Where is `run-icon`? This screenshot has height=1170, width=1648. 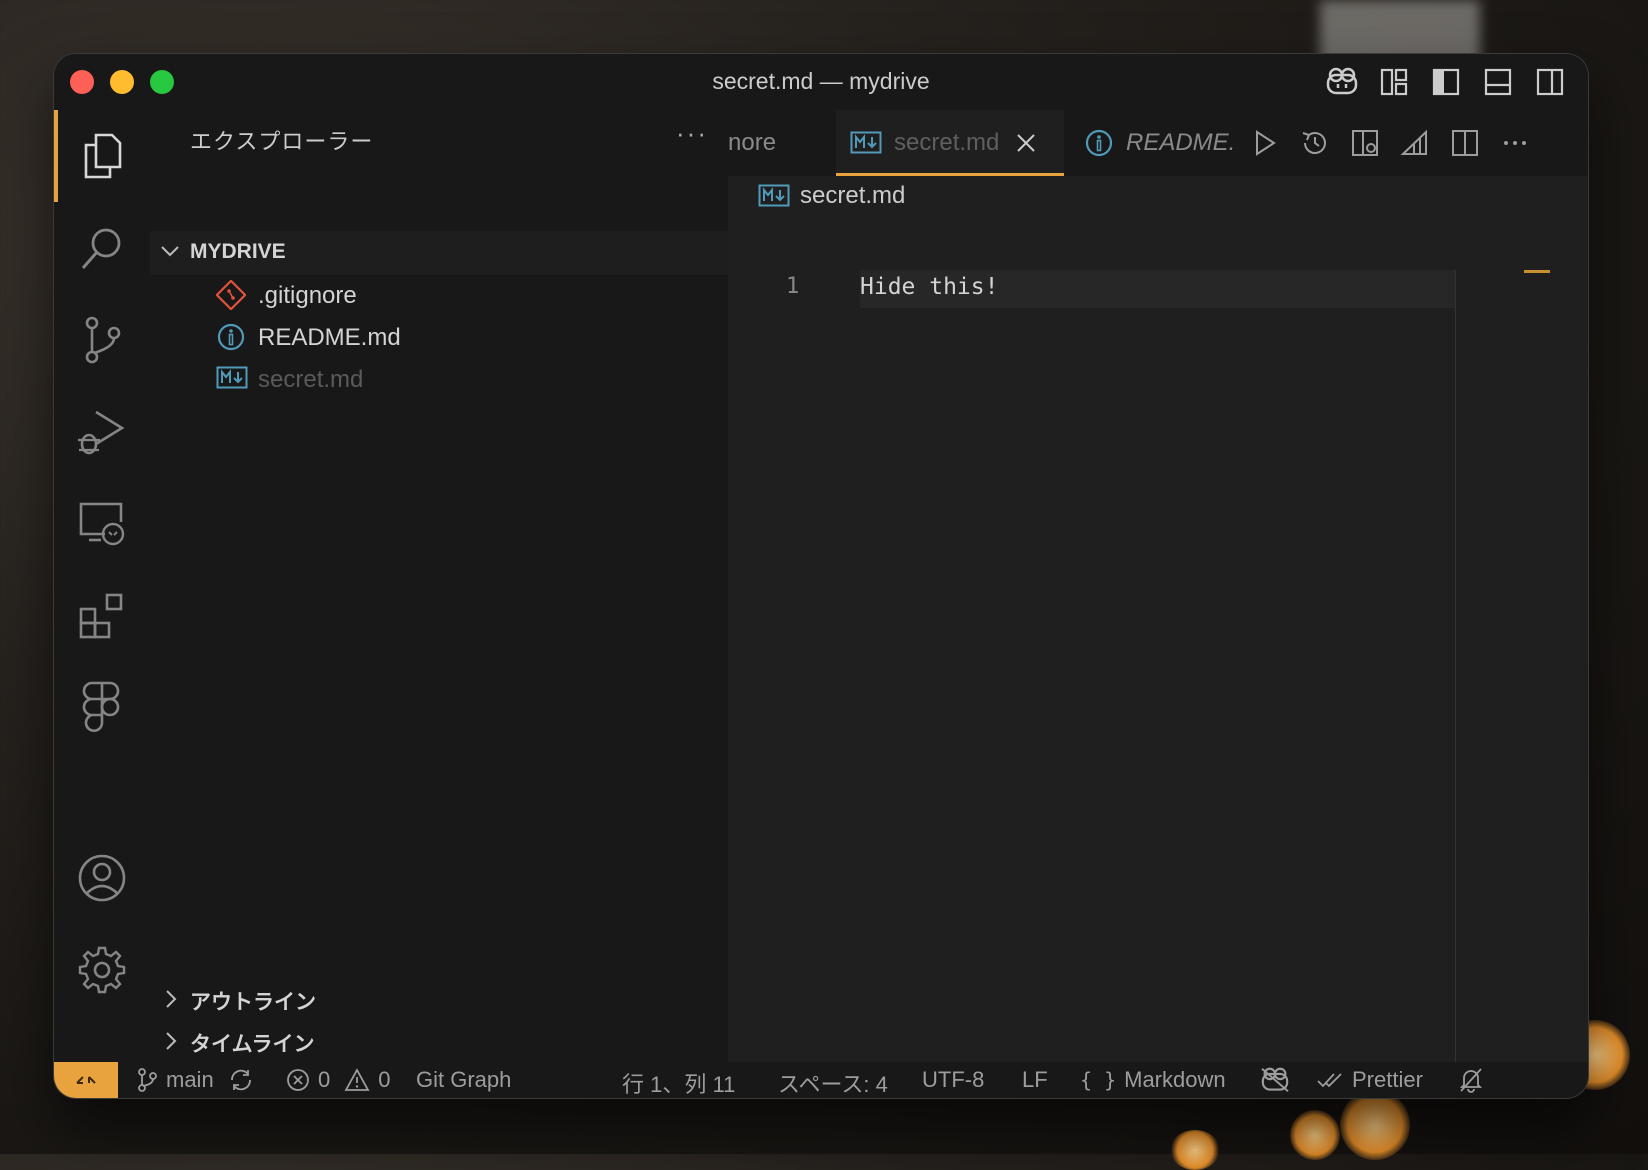
run-icon is located at coordinates (1265, 143).